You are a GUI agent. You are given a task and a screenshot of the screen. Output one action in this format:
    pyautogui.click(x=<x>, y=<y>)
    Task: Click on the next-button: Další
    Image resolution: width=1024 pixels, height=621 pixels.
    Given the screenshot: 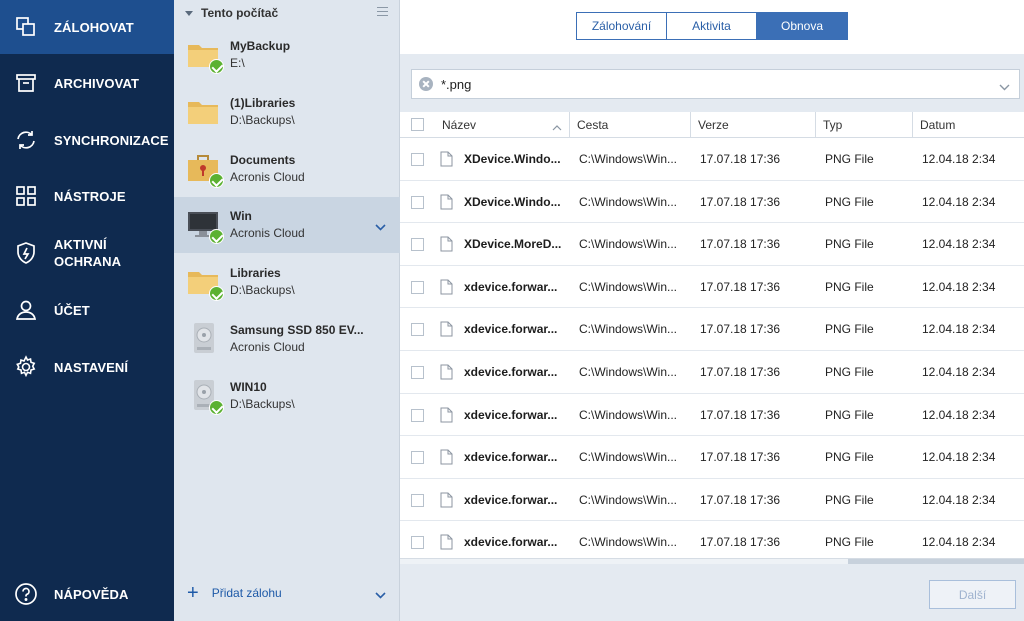 What is the action you would take?
    pyautogui.click(x=972, y=594)
    